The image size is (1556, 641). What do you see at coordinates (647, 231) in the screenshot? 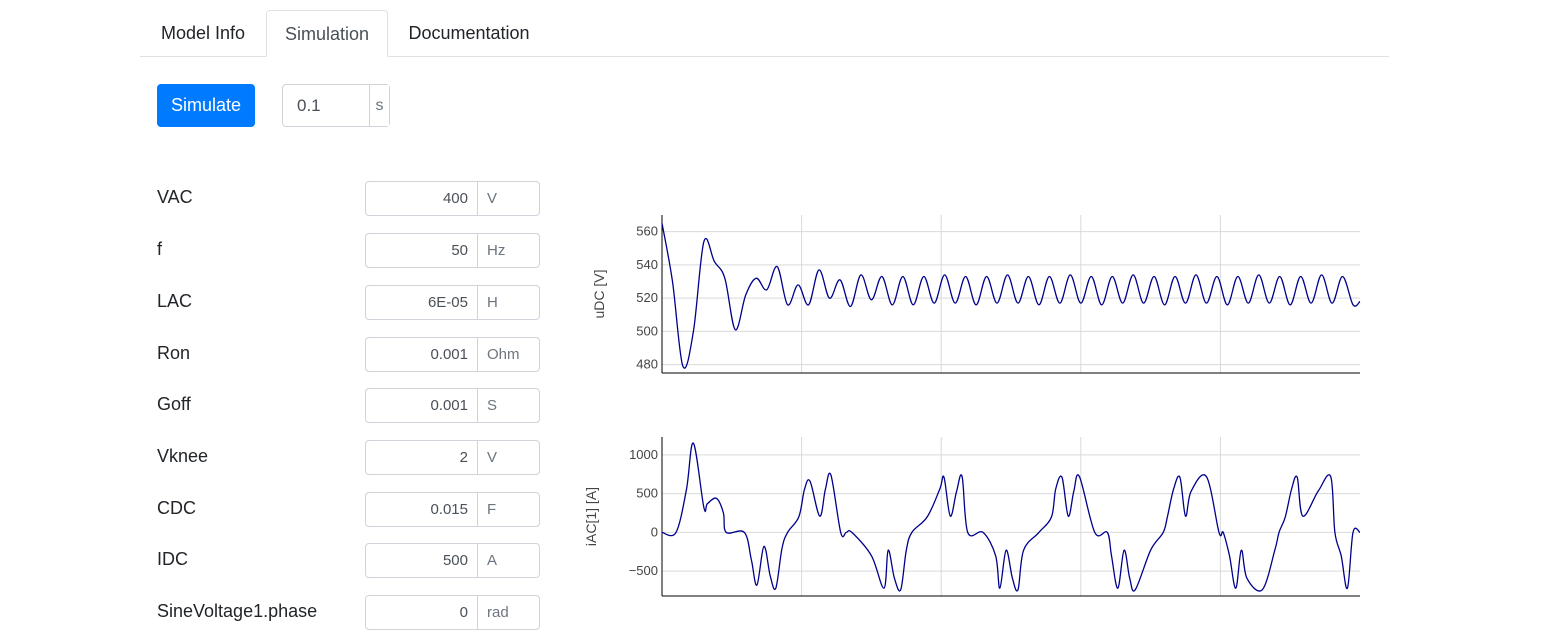
I see `y-tick-label: 560` at bounding box center [647, 231].